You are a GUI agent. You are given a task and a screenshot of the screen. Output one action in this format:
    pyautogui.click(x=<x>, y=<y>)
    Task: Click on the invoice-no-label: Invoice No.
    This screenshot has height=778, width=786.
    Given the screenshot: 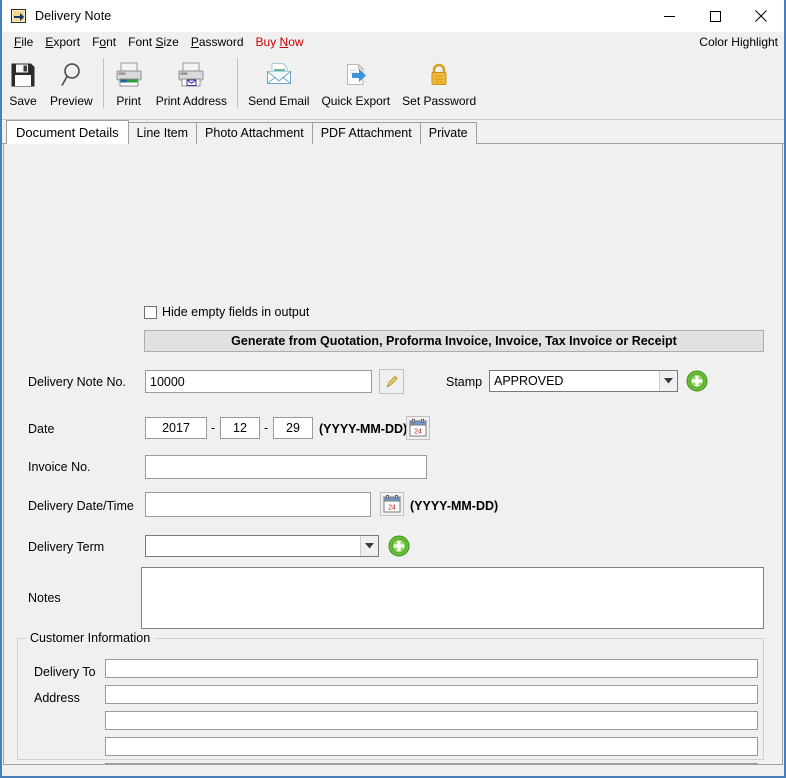 What is the action you would take?
    pyautogui.click(x=59, y=467)
    